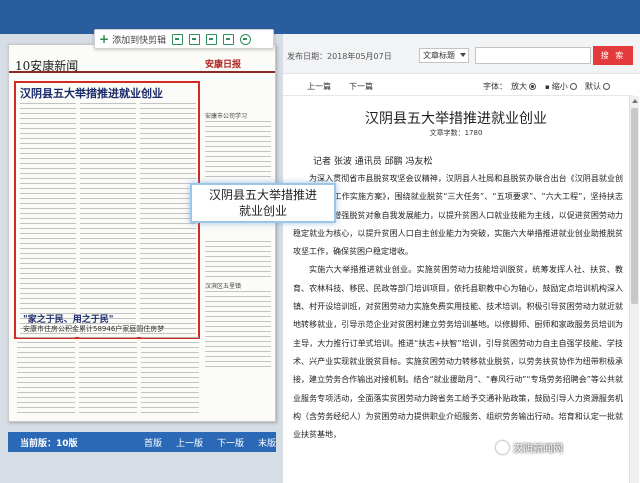  What do you see at coordinates (456, 119) in the screenshot?
I see `article-title: 汉阴县五大举措推进就业创业` at bounding box center [456, 119].